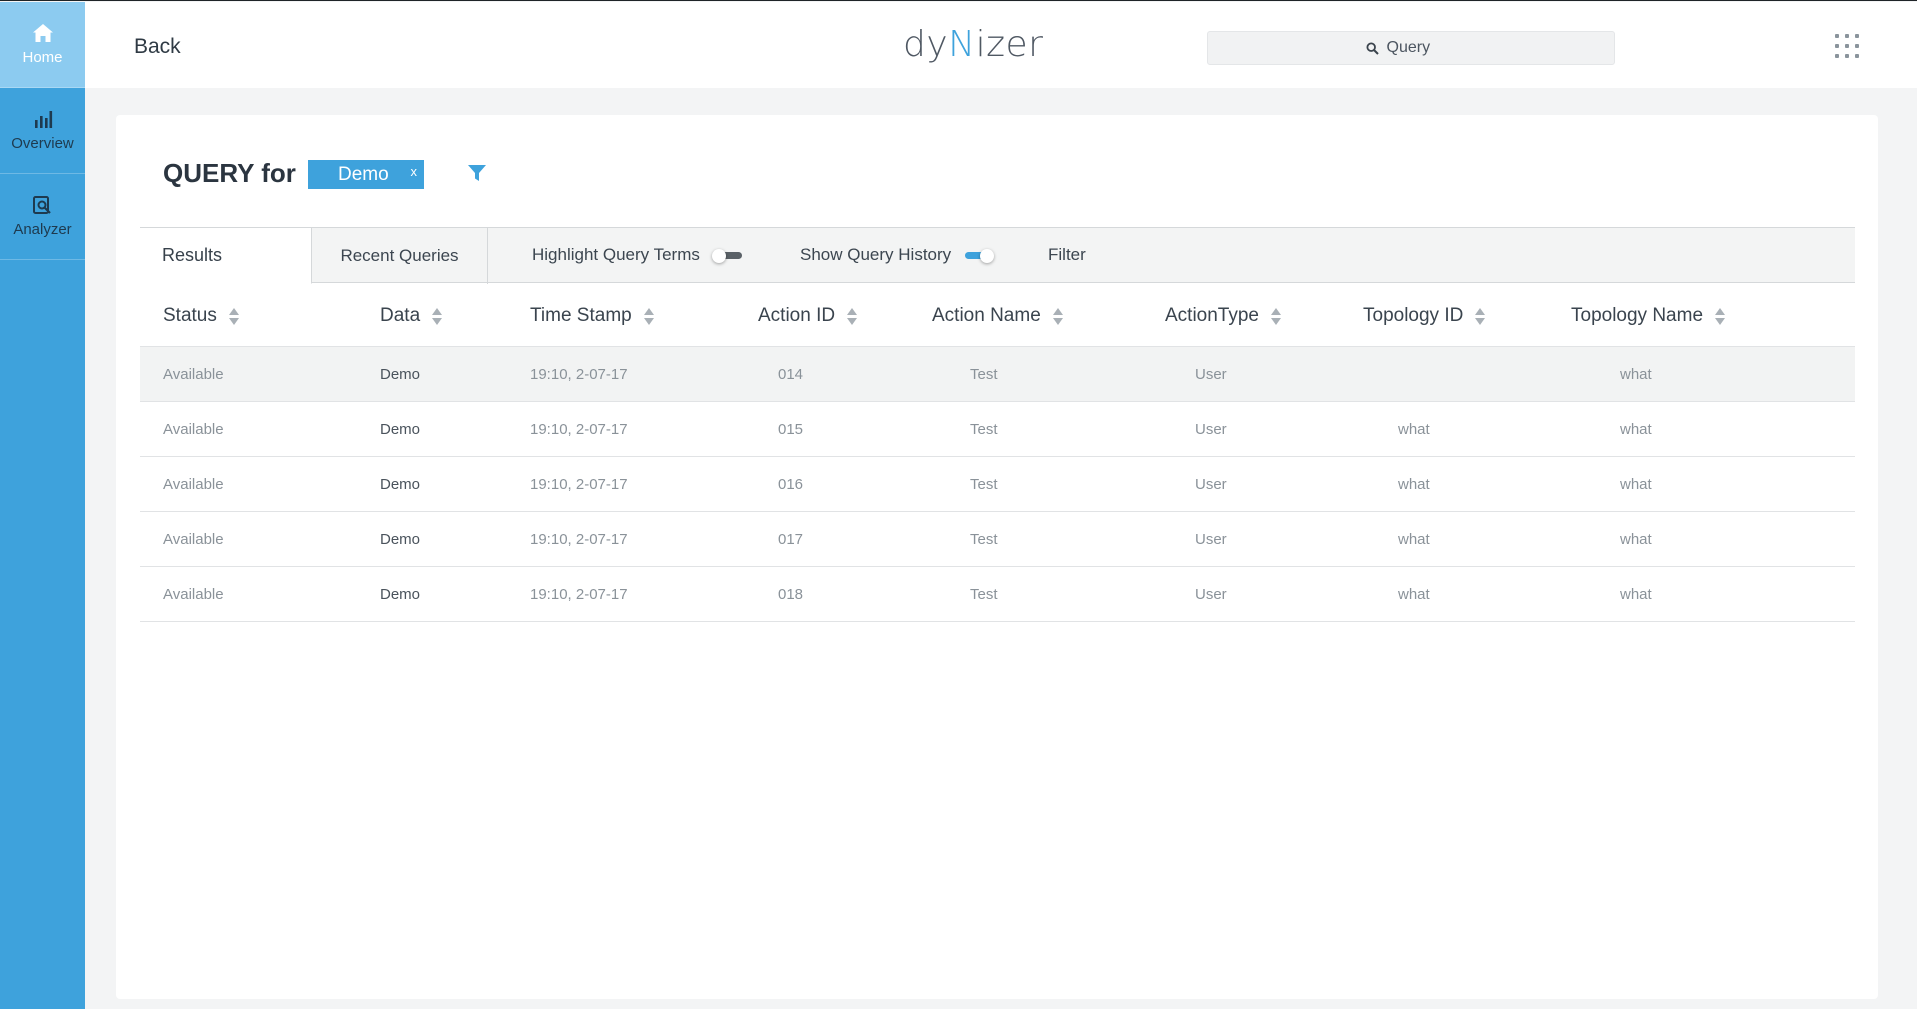 The image size is (1917, 1009). Describe the element at coordinates (477, 173) in the screenshot. I see `filter-icon` at that location.